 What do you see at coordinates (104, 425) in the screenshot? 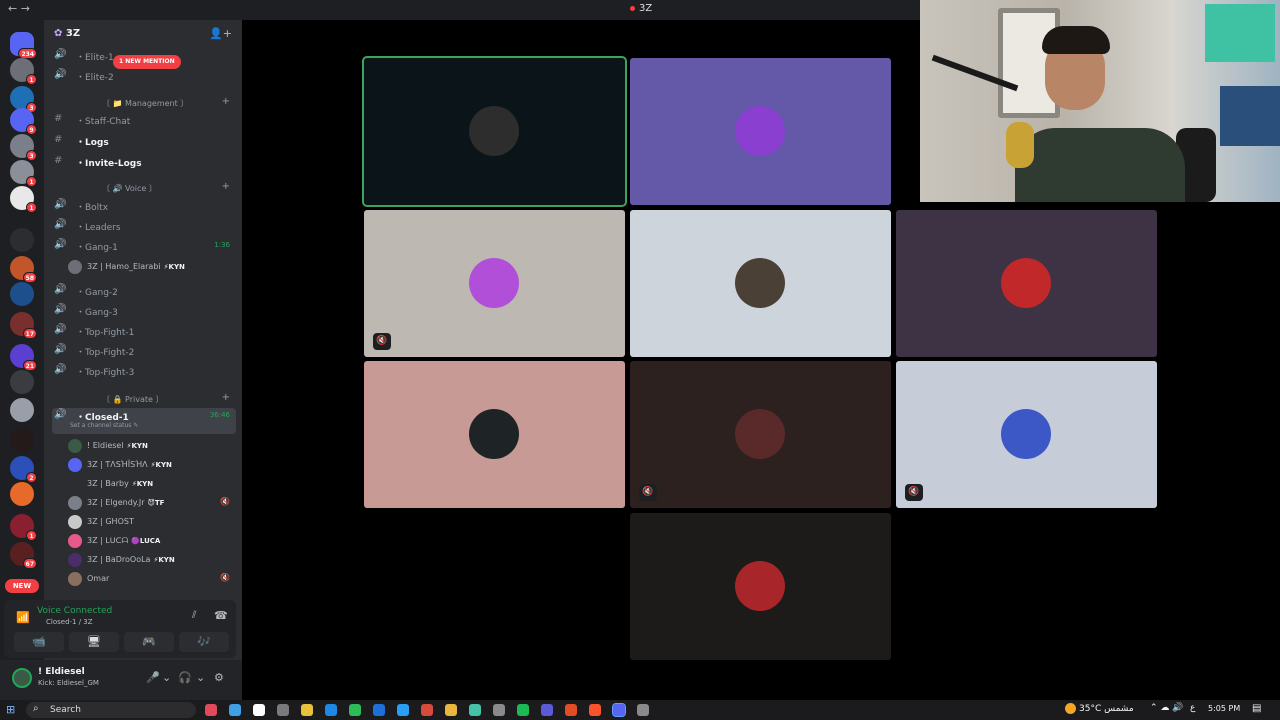
I see `channel-status-prompt: Set a channel status ✎` at bounding box center [104, 425].